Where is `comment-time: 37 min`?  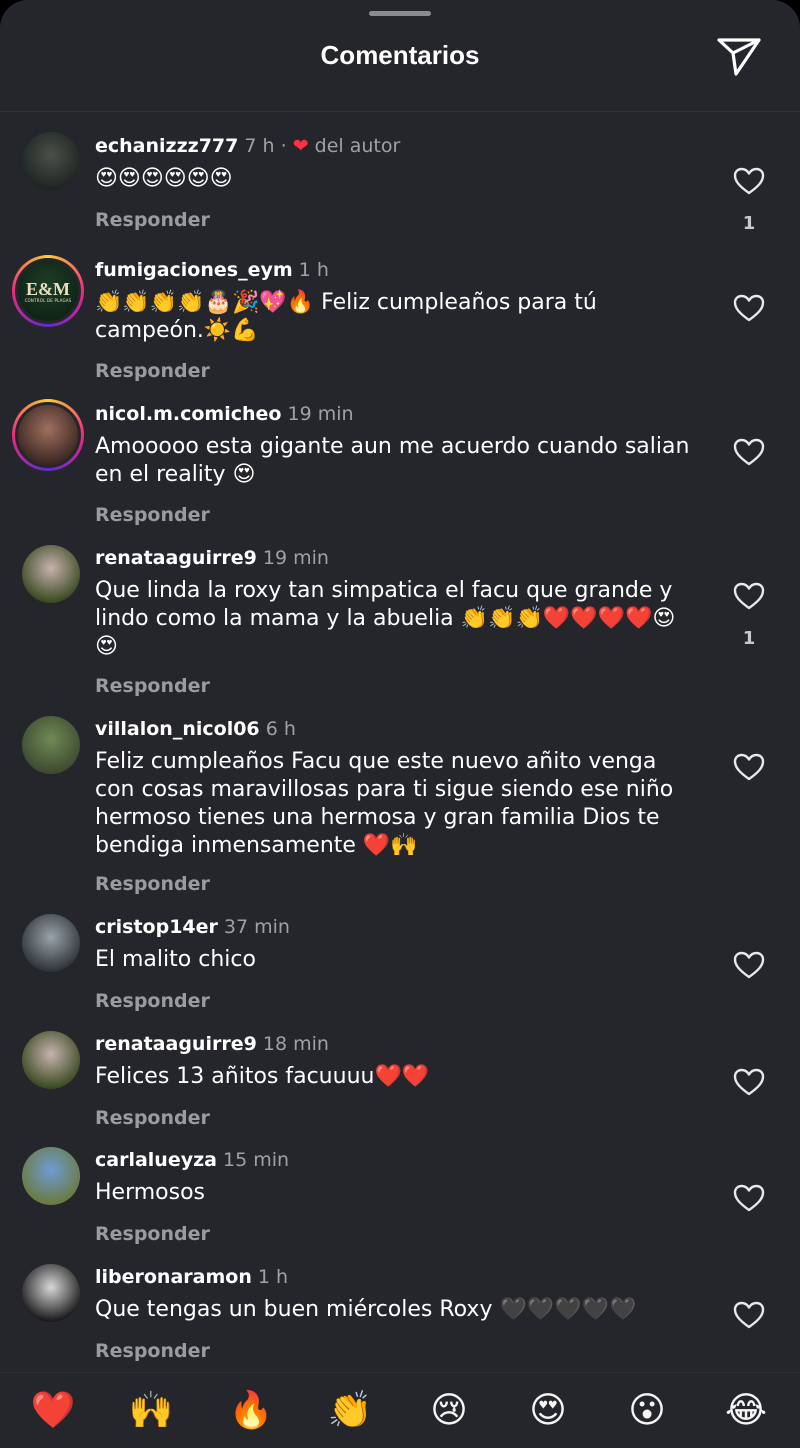
comment-time: 37 min is located at coordinates (253, 927).